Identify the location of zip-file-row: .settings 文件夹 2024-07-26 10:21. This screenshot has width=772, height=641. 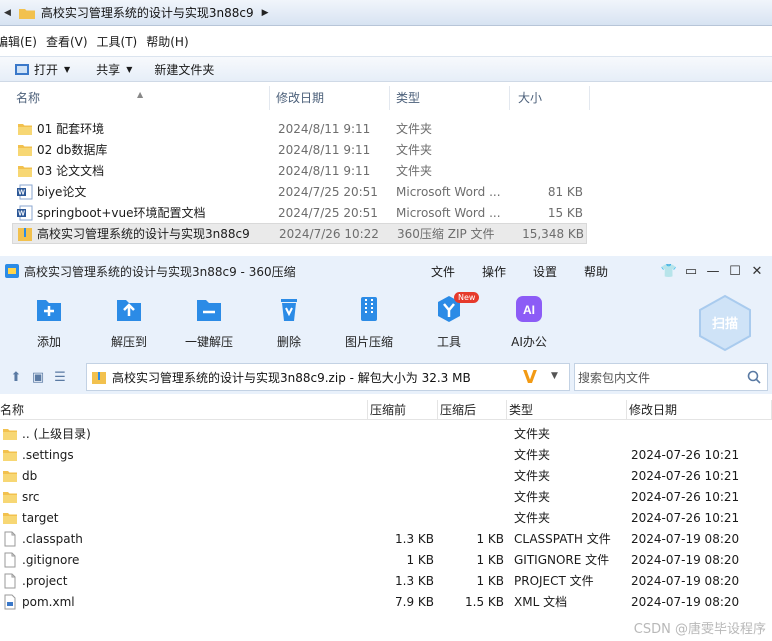
(386, 454).